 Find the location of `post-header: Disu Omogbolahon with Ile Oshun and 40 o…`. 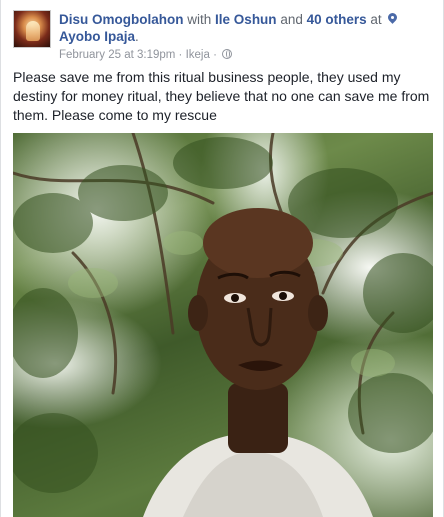

post-header: Disu Omogbolahon with Ile Oshun and 40 o… is located at coordinates (223, 36).